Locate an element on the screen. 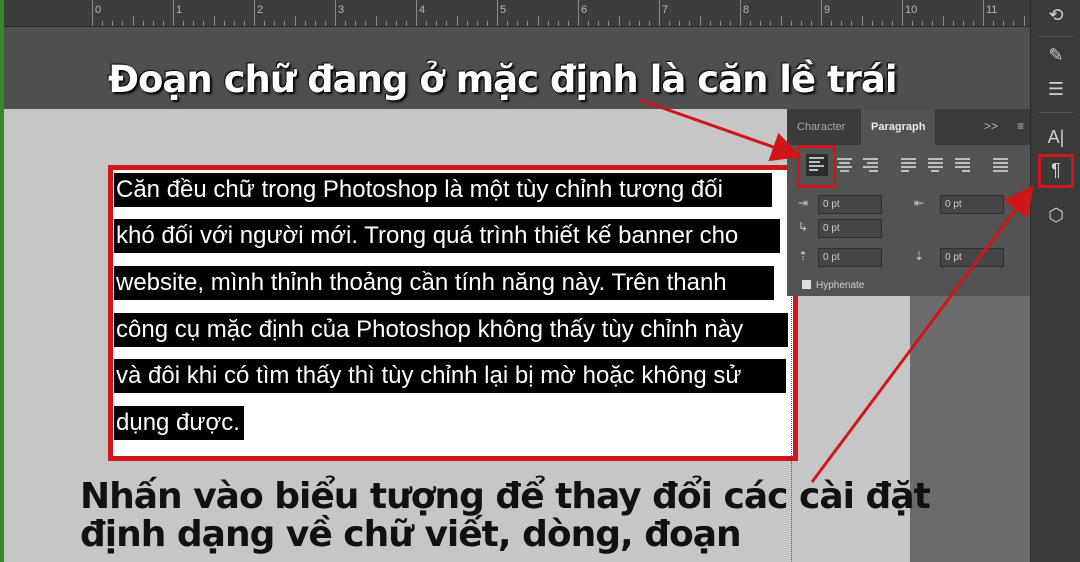 This screenshot has height=562, width=1080. arrow-to-align-left is located at coordinates (720, 130).